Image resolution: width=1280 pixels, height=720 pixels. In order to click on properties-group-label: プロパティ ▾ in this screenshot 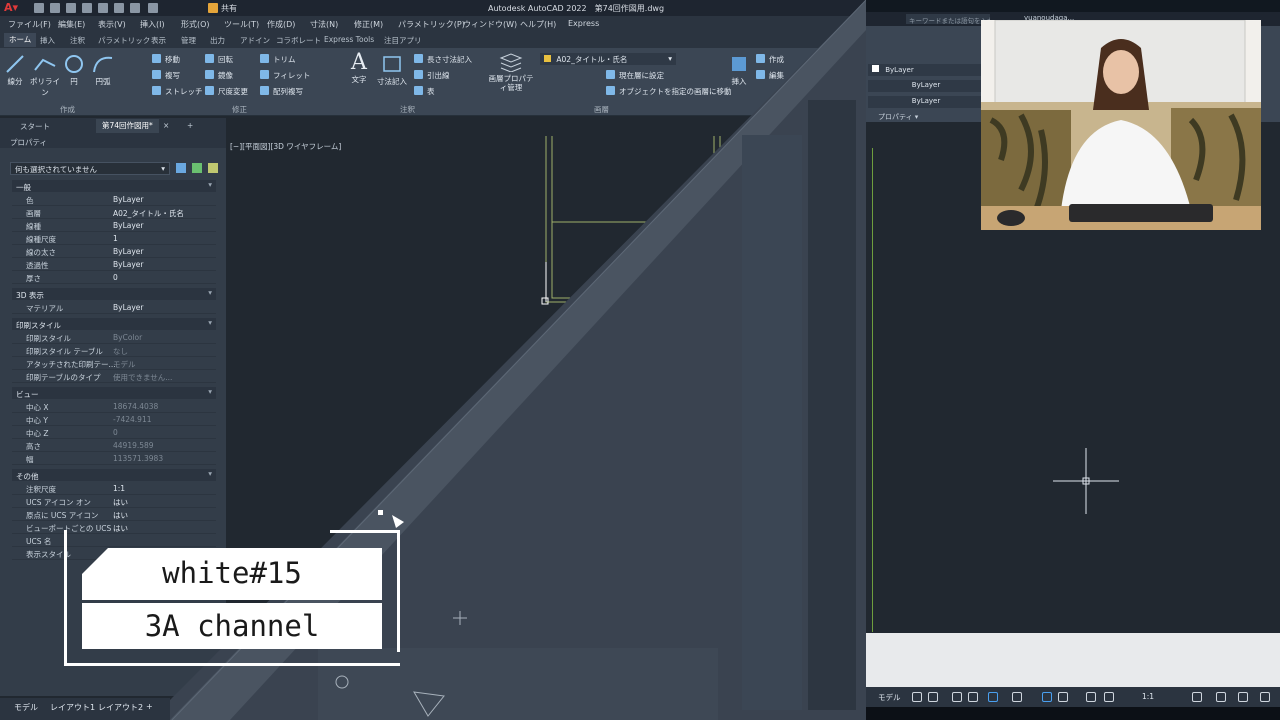, I will do `click(898, 117)`.